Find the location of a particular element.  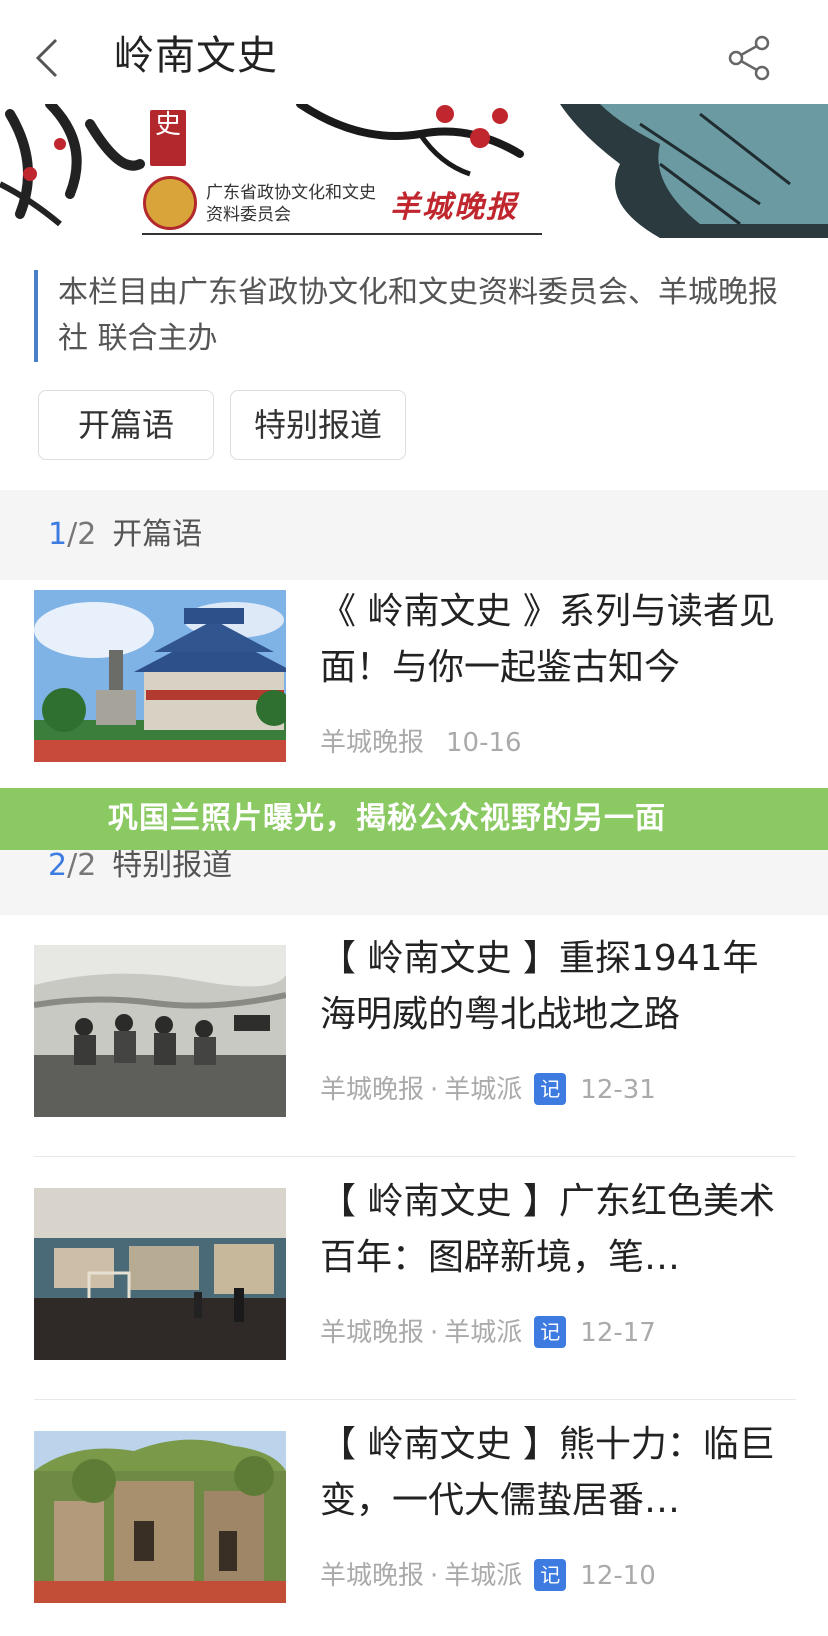

article-title: 《 岭南文史 》系列与读者见面！与你一起鉴古知今 is located at coordinates (547, 639).